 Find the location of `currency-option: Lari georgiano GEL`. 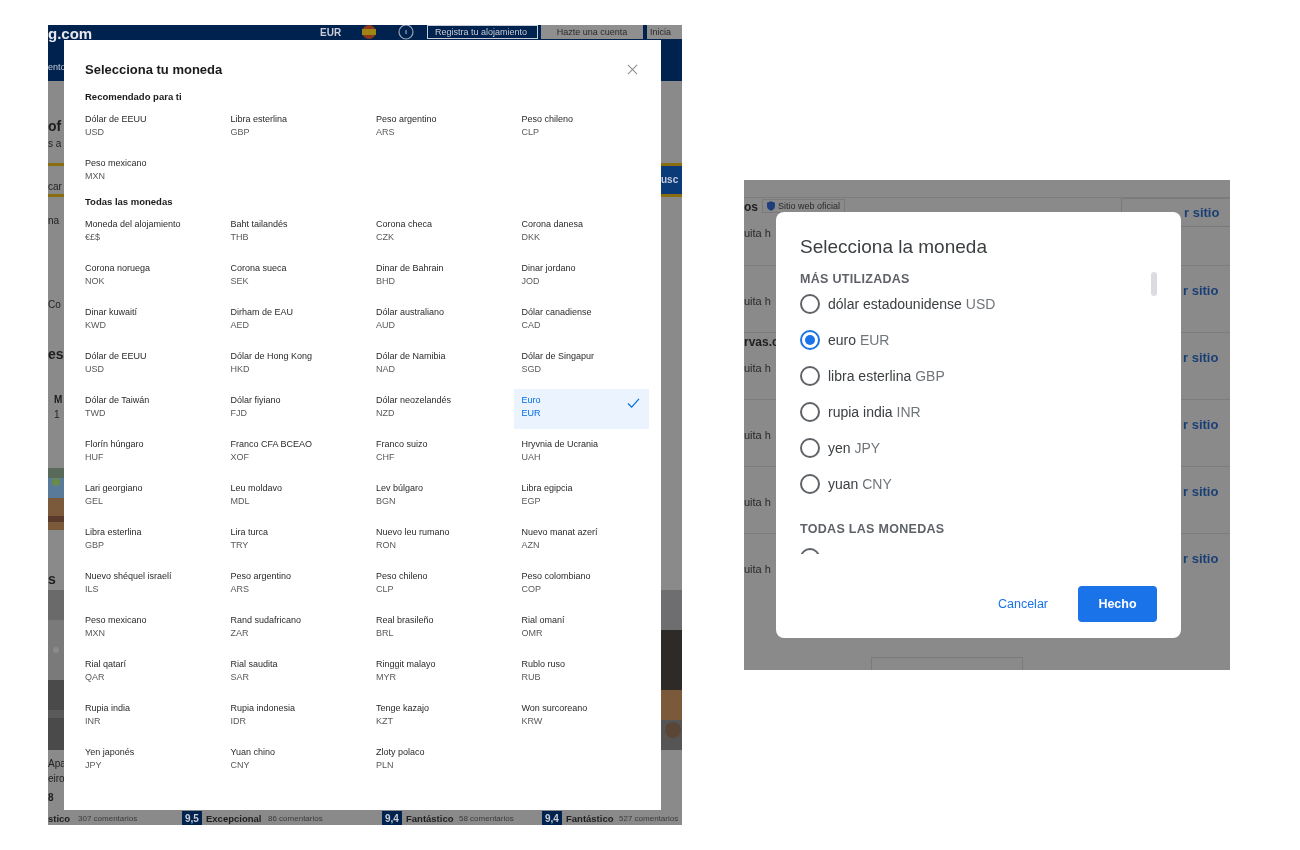

currency-option: Lari georgiano GEL is located at coordinates (144, 497).